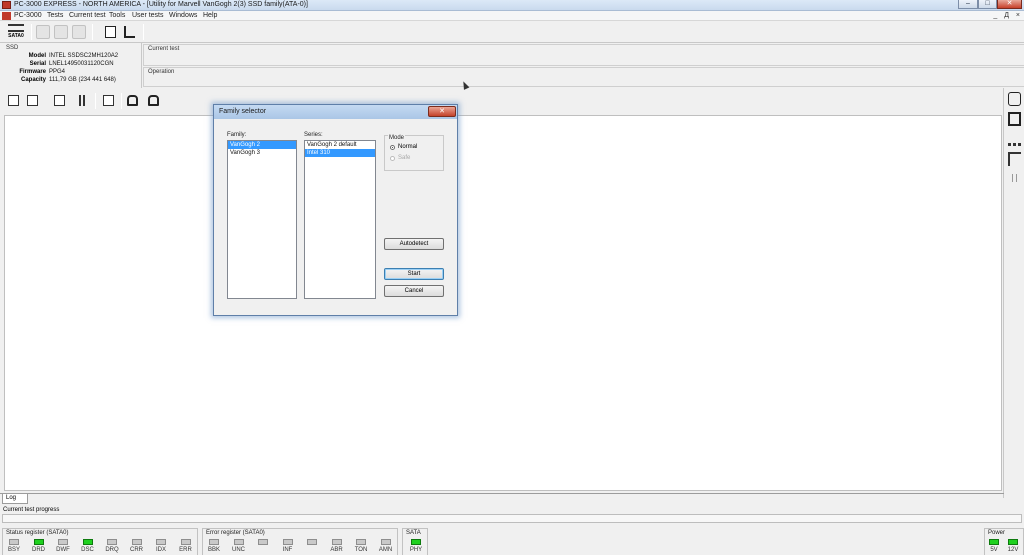  I want to click on copy-icon, so click(108, 100).